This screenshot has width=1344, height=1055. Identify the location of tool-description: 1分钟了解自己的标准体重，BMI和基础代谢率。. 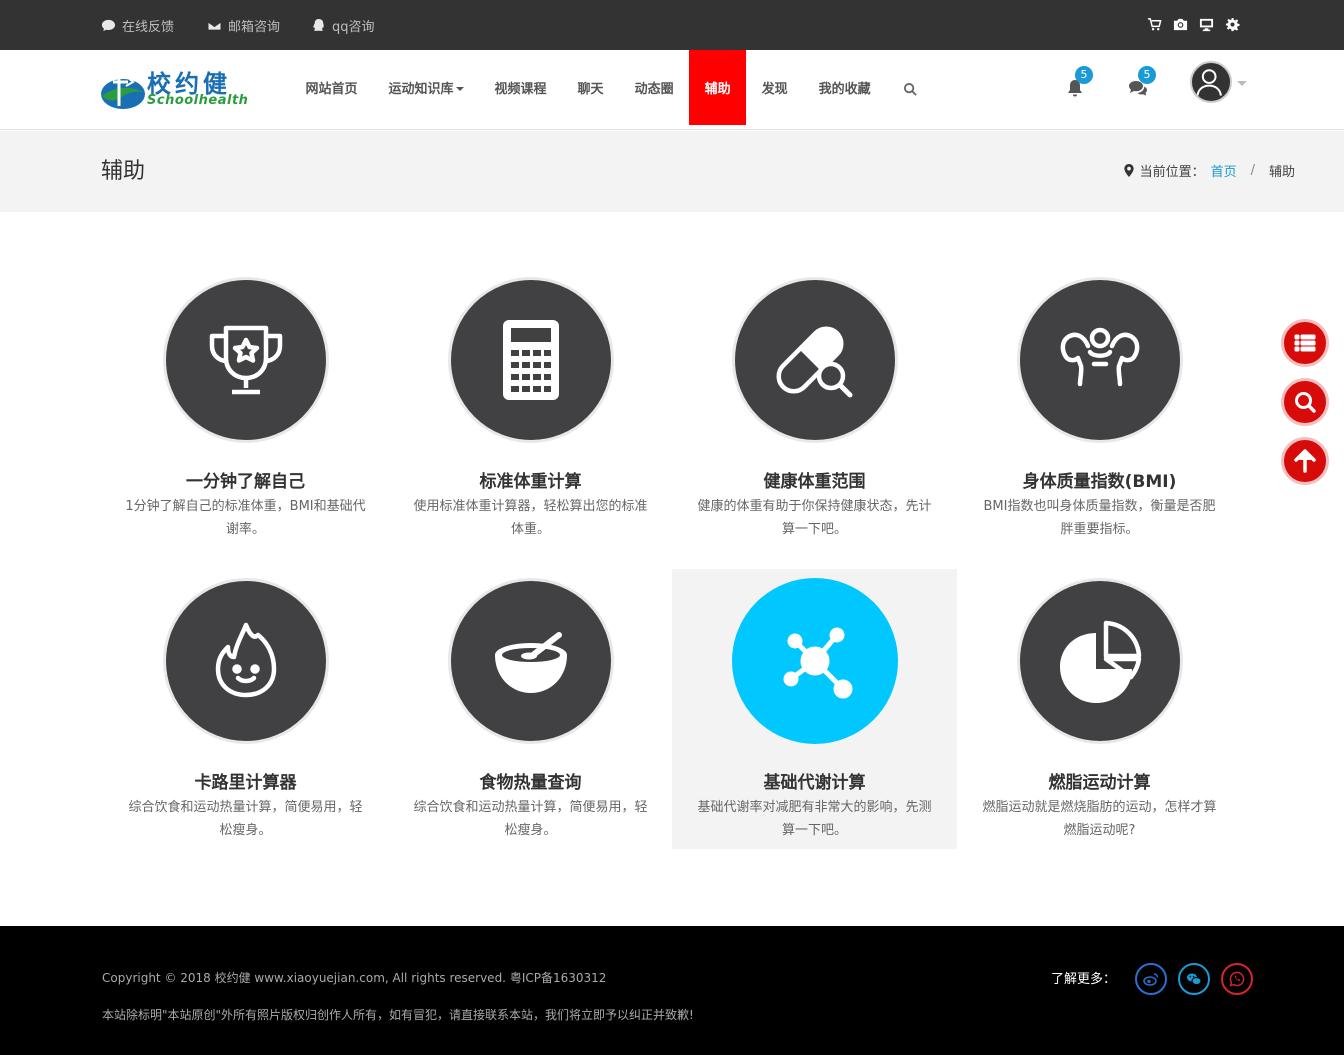
(245, 518).